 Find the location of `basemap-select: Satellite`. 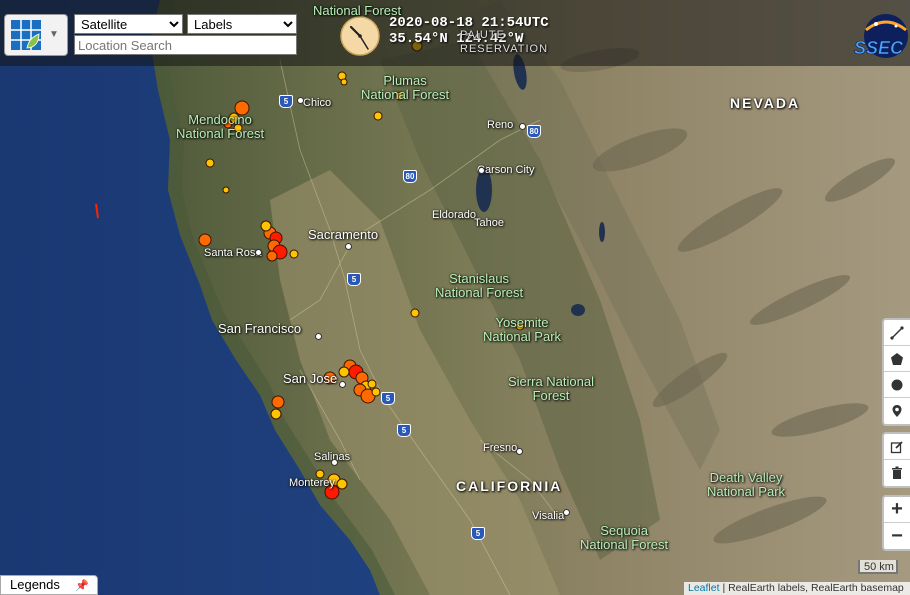

basemap-select: Satellite is located at coordinates (128, 24).